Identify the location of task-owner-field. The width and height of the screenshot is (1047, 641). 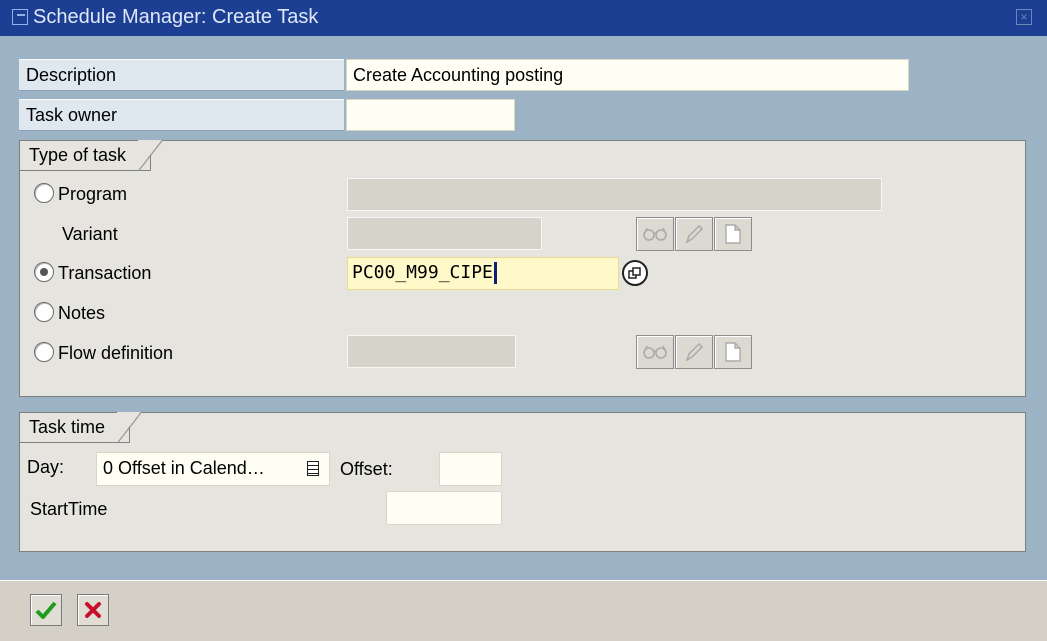
(430, 115).